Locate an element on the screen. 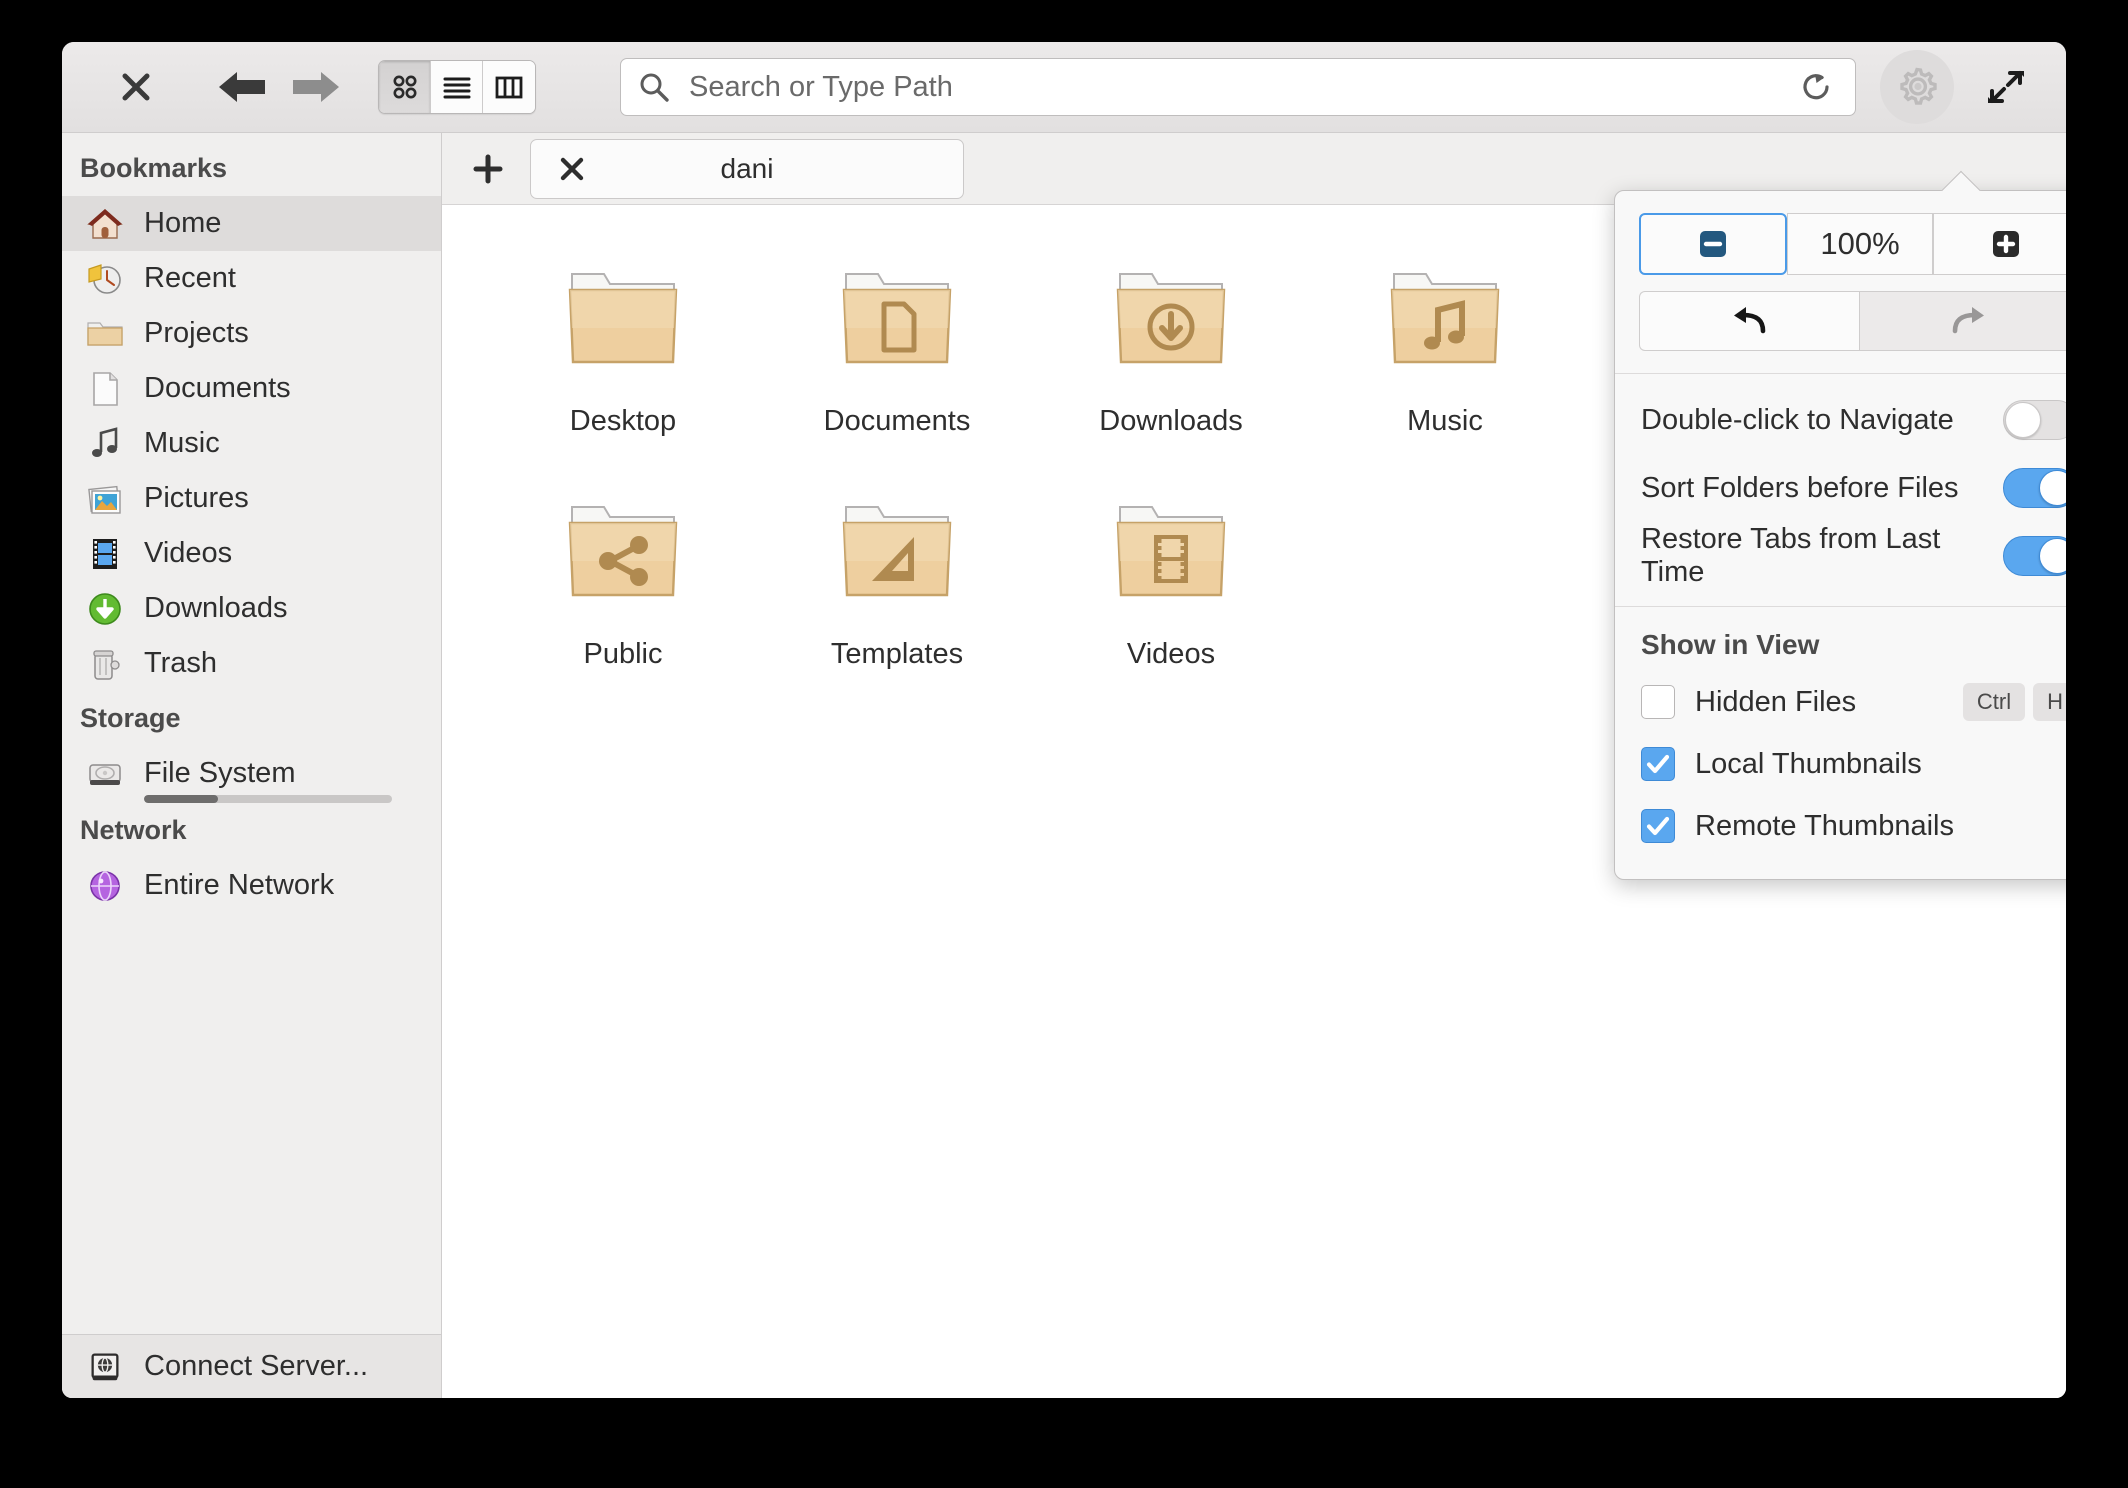 The width and height of the screenshot is (2128, 1488). minus-square-icon is located at coordinates (1713, 244).